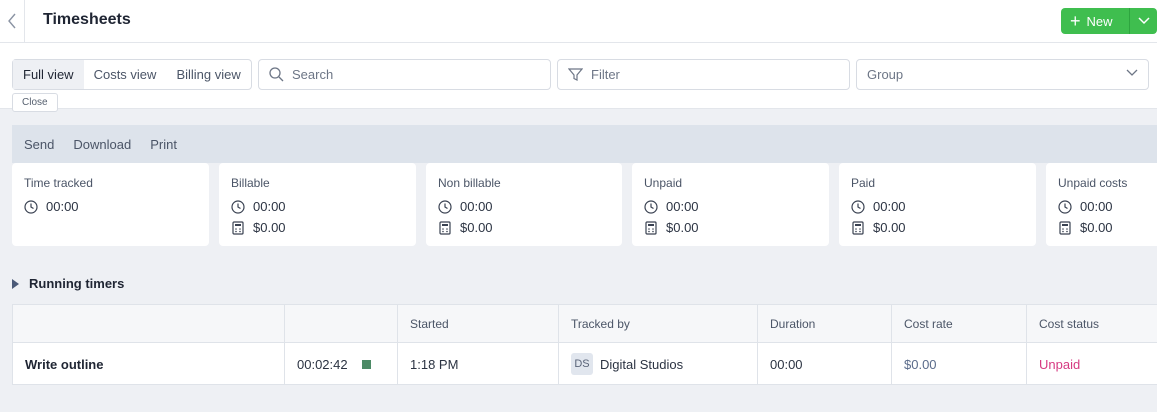 Image resolution: width=1157 pixels, height=412 pixels. Describe the element at coordinates (1075, 21) in the screenshot. I see `plus-icon: +` at that location.